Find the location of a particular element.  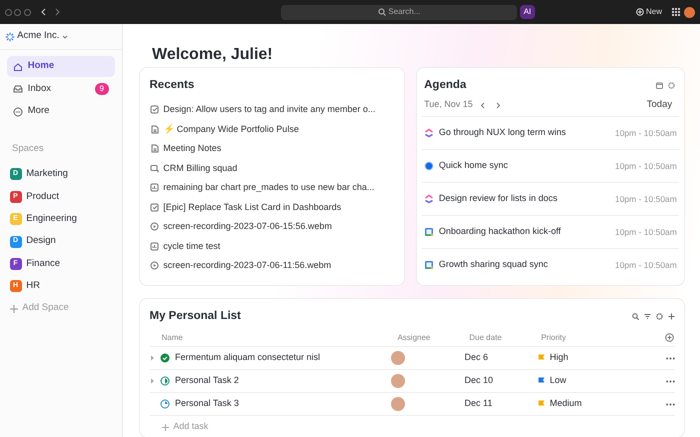

task-name: Personal Task 2 is located at coordinates (207, 381).